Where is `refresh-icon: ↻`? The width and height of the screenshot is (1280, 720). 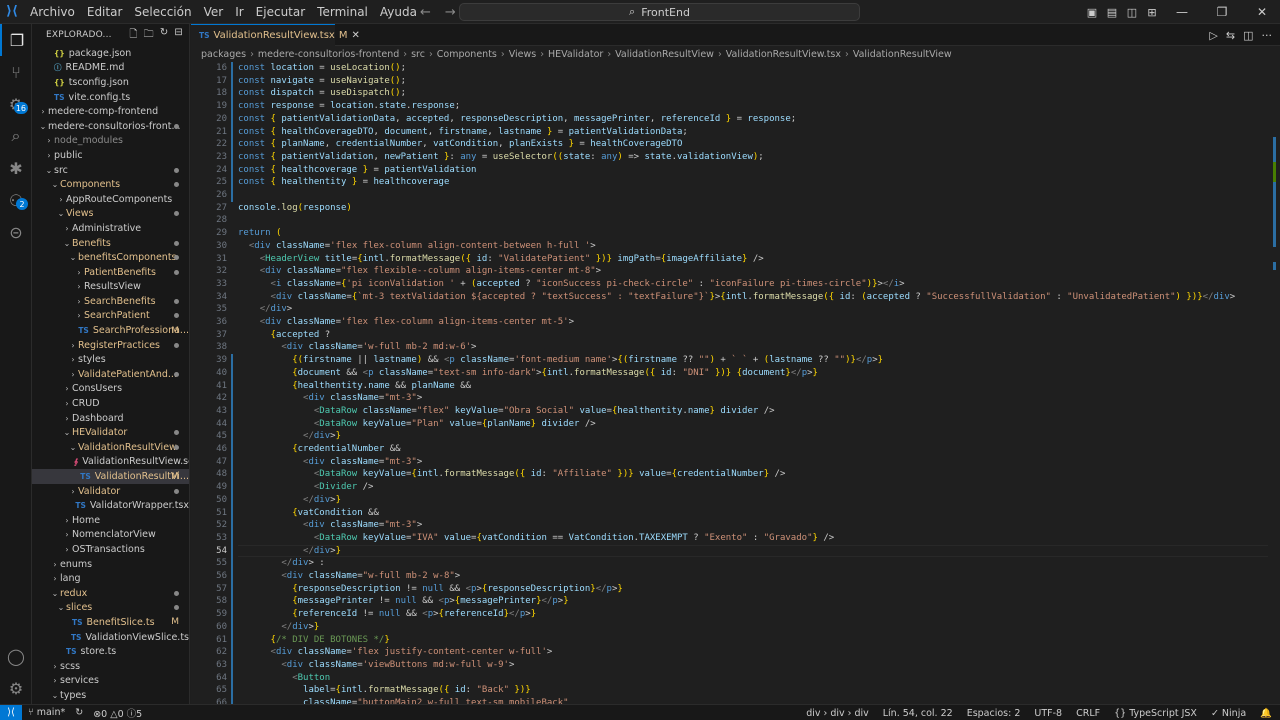
refresh-icon: ↻ is located at coordinates (164, 35).